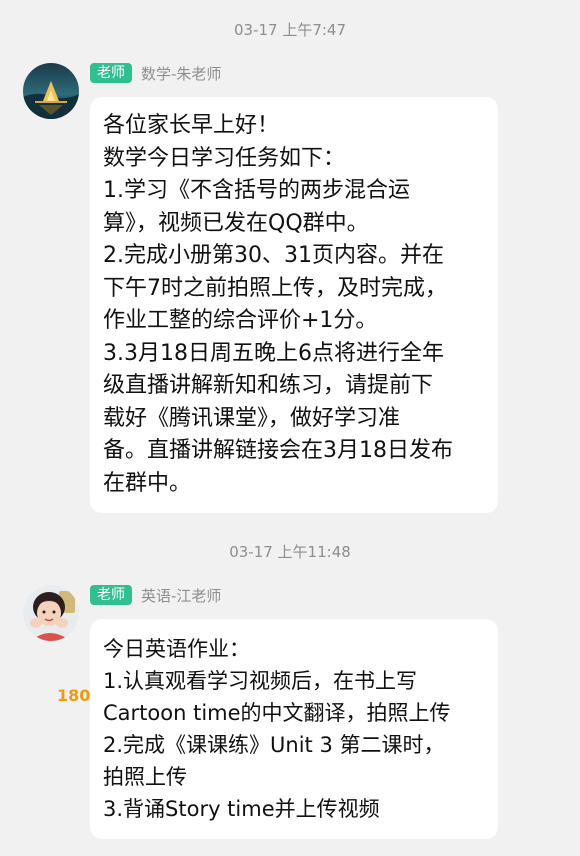 The height and width of the screenshot is (856, 580). What do you see at coordinates (290, 552) in the screenshot?
I see `message-timestamp: 03-17 上午11:48` at bounding box center [290, 552].